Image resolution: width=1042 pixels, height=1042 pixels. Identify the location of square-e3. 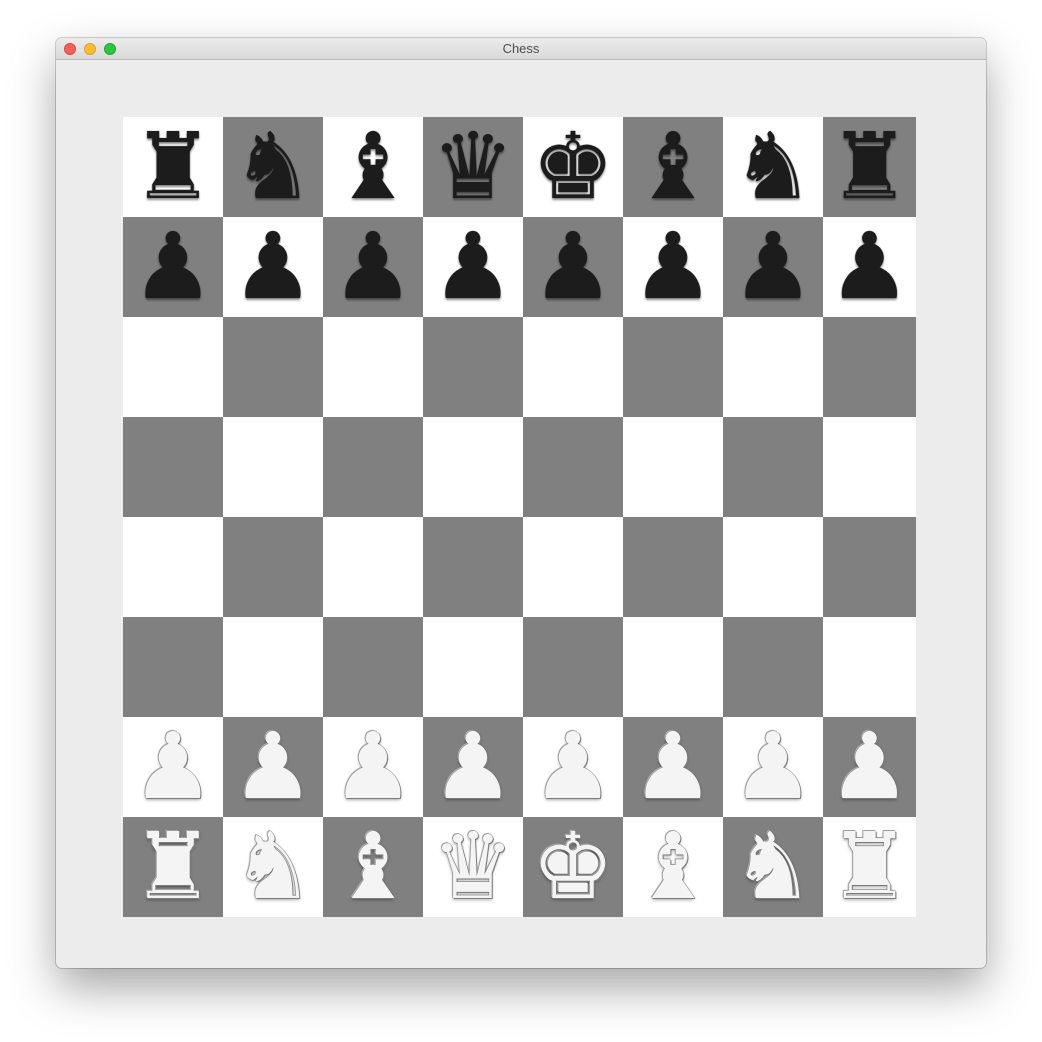
(573, 667).